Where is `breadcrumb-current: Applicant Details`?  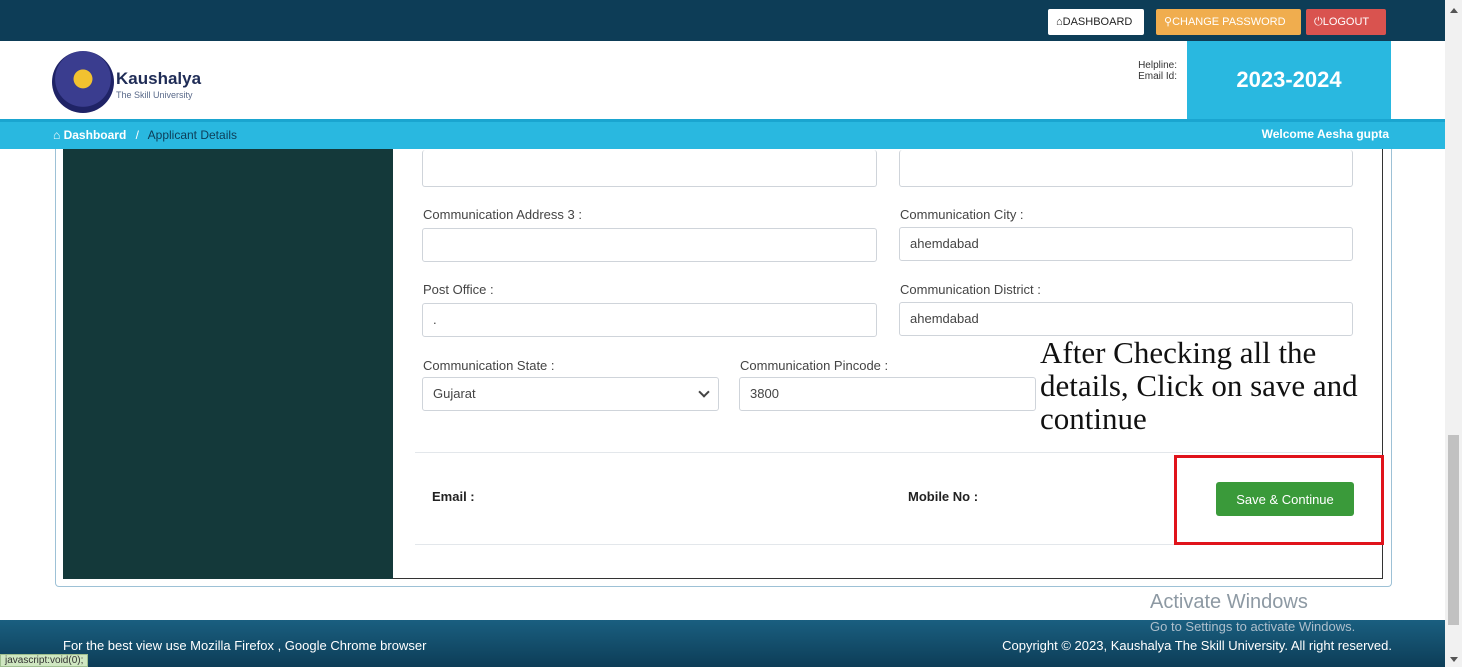
breadcrumb-current: Applicant Details is located at coordinates (192, 135).